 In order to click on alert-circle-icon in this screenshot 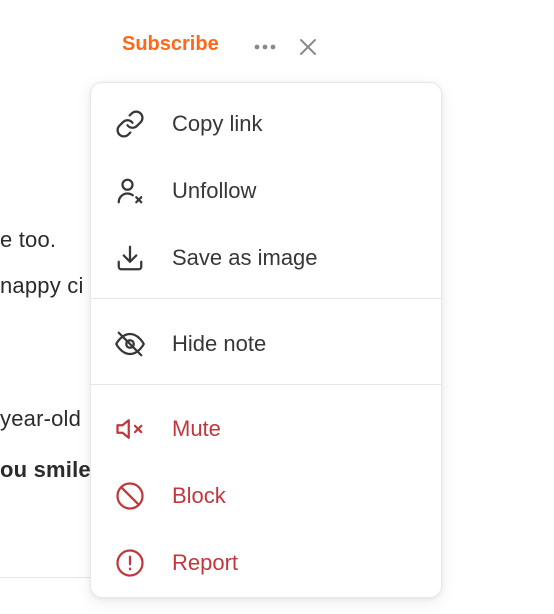, I will do `click(130, 563)`.